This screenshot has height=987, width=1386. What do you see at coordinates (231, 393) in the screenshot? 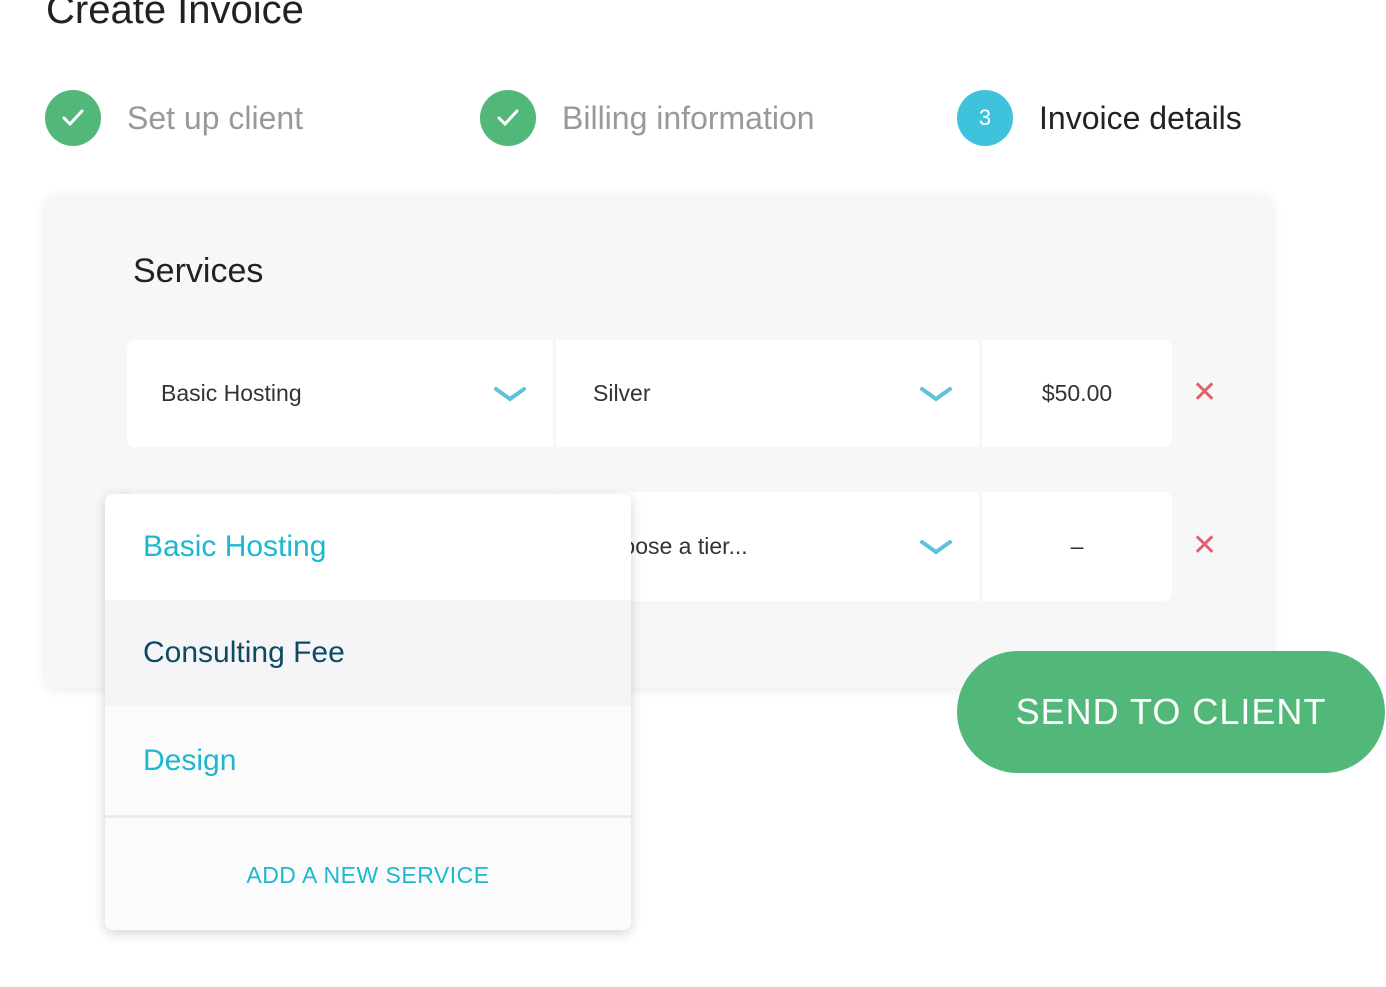
I see `service-value: Basic Hosting` at bounding box center [231, 393].